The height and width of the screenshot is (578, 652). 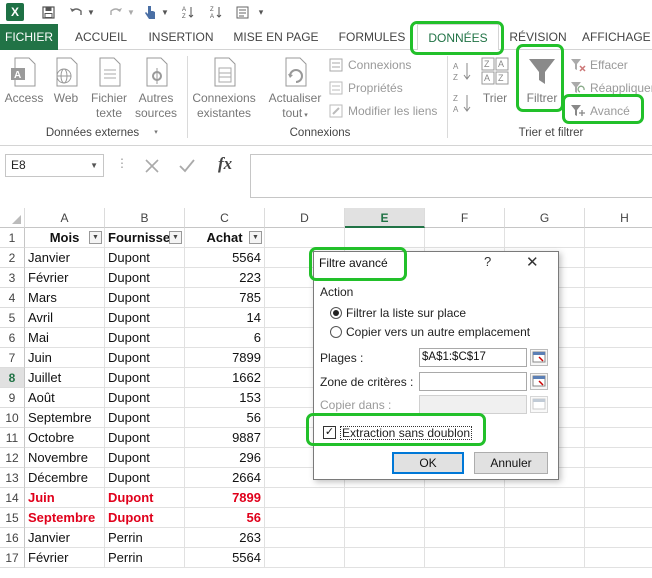 I want to click on criteria-range-input, so click(x=473, y=381).